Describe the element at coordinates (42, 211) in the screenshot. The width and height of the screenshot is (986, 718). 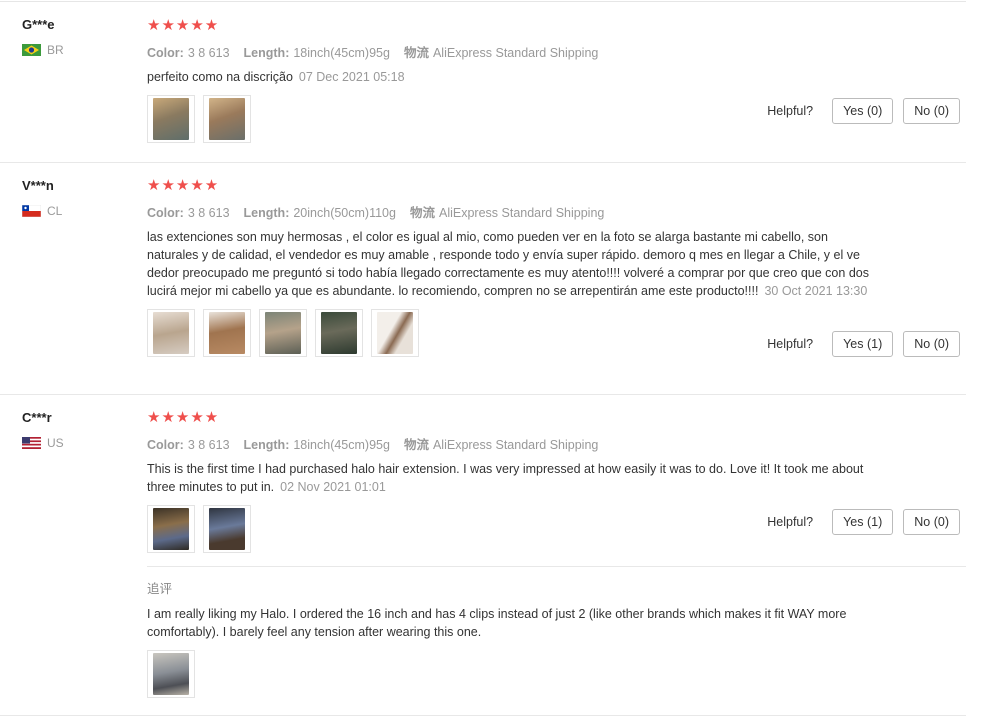
I see `reviewer-country: CL` at that location.